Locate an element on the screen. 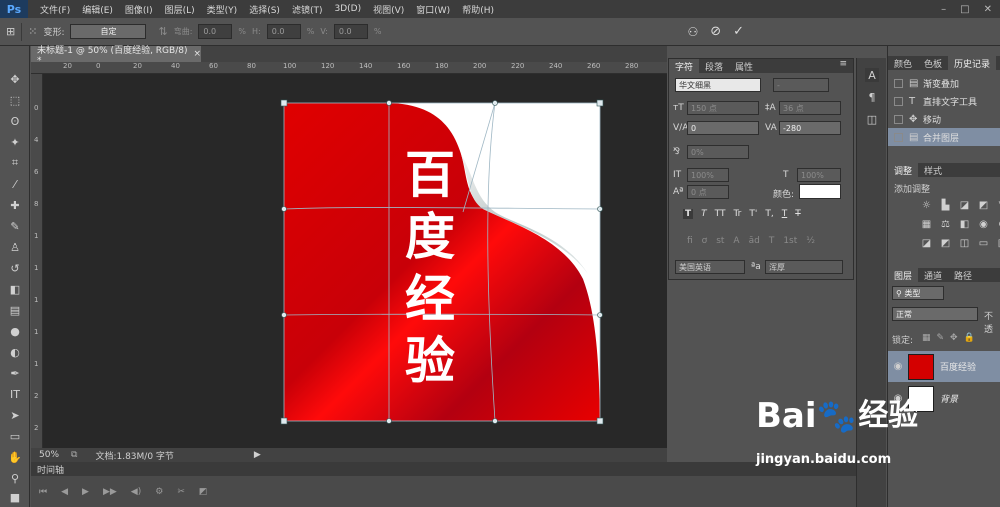 Image resolution: width=1000 pixels, height=507 pixels. rectangle-tool-icon: ▭ is located at coordinates (15, 436).